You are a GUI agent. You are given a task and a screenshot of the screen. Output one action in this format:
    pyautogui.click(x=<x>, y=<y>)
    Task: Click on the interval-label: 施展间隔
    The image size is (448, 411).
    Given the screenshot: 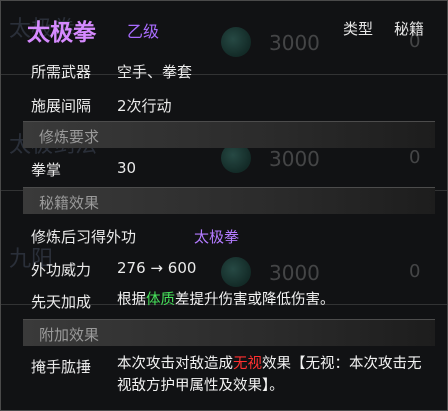 What is the action you would take?
    pyautogui.click(x=61, y=106)
    